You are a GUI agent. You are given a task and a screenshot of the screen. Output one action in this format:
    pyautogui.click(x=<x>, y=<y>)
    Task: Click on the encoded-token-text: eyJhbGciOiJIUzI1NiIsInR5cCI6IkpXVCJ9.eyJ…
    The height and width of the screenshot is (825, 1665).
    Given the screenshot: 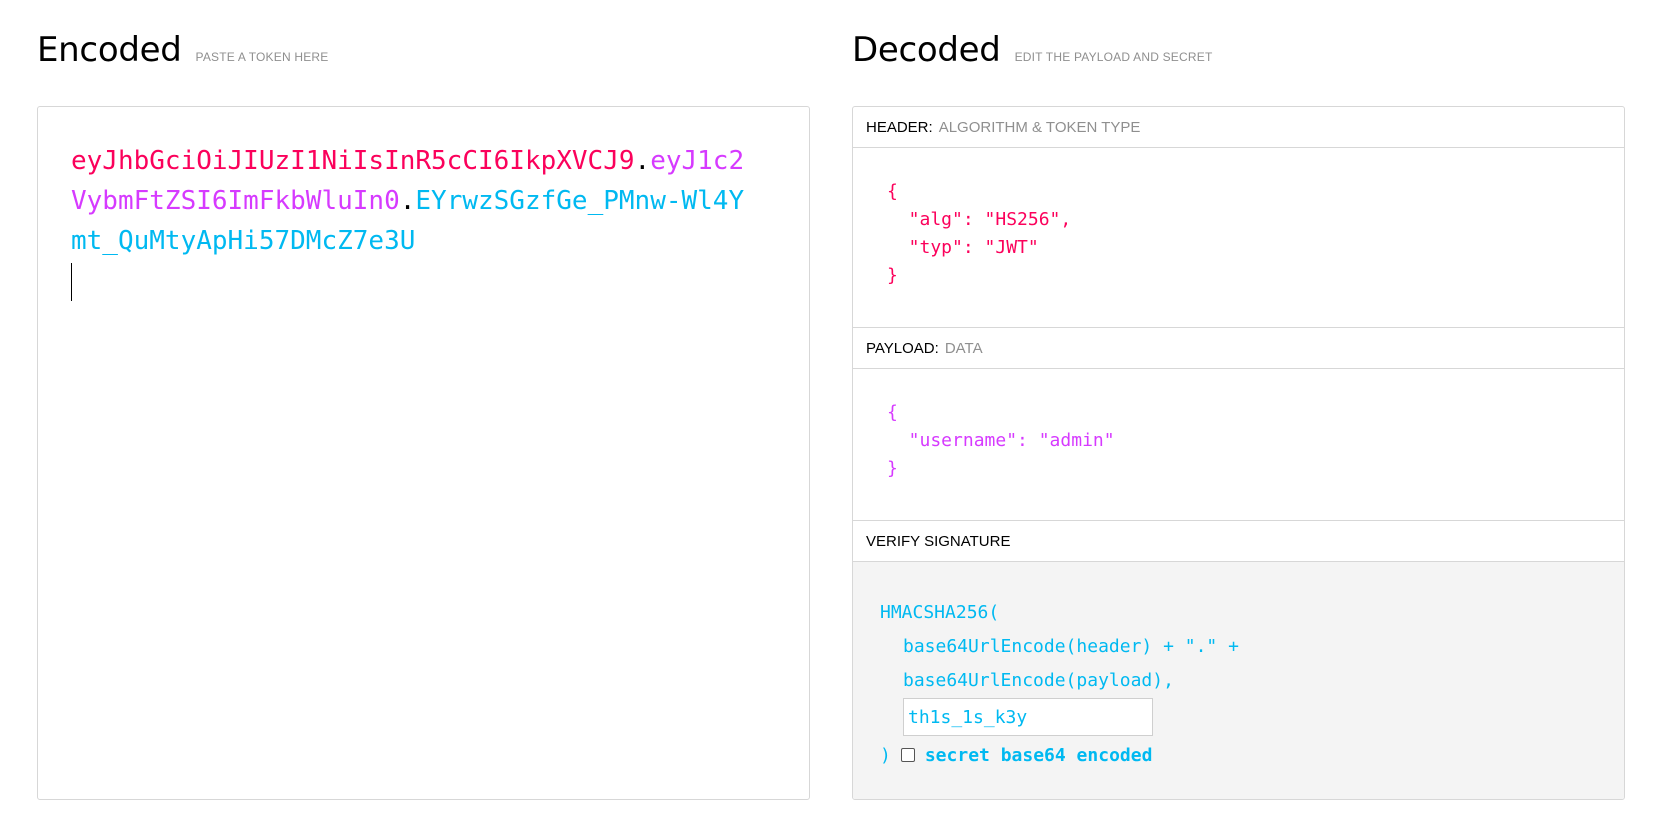 What is the action you would take?
    pyautogui.click(x=411, y=221)
    